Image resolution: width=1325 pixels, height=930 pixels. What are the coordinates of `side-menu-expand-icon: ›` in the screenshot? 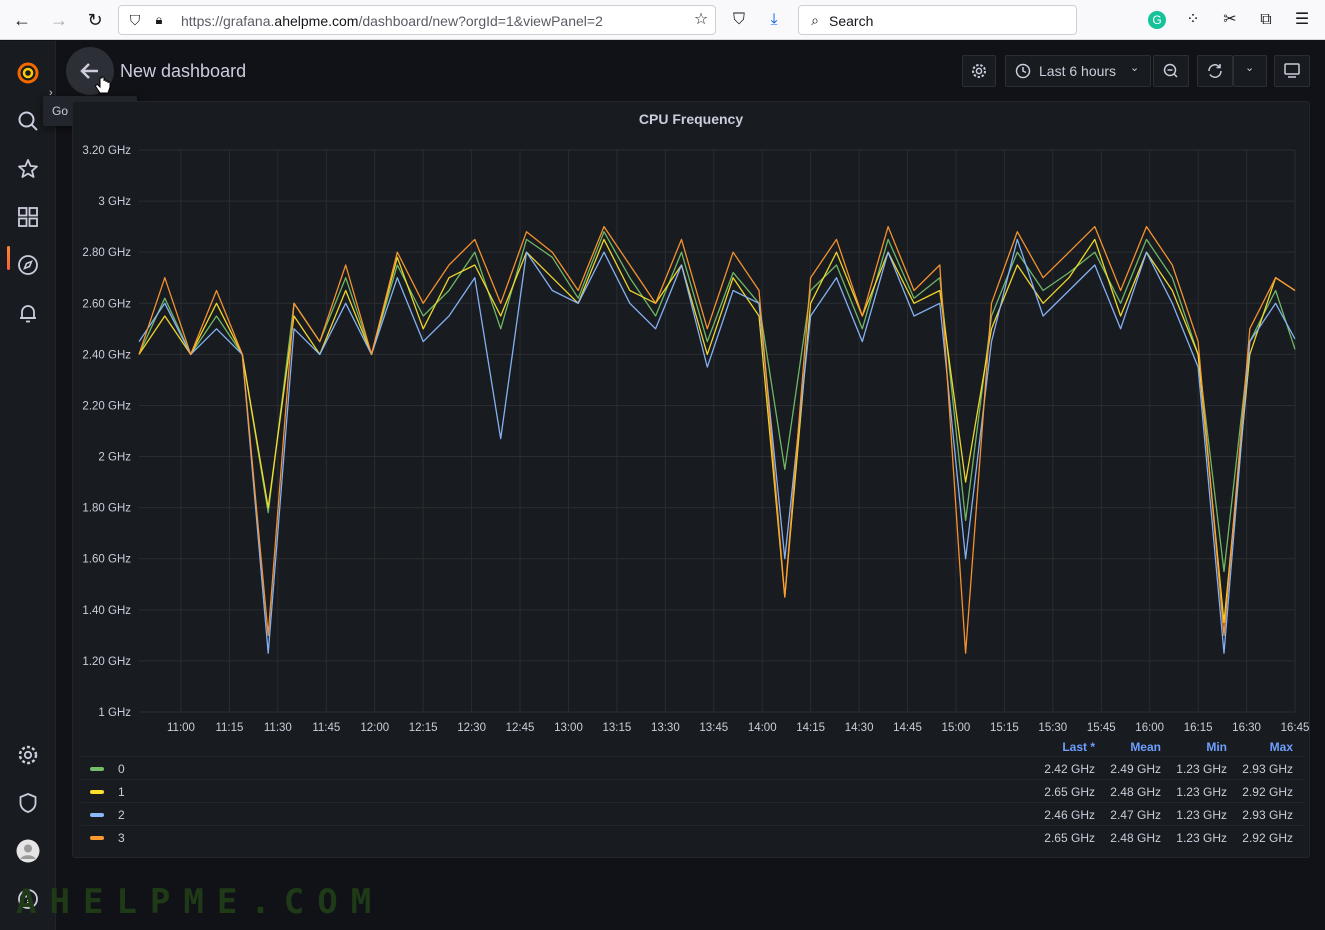 It's located at (56, 93).